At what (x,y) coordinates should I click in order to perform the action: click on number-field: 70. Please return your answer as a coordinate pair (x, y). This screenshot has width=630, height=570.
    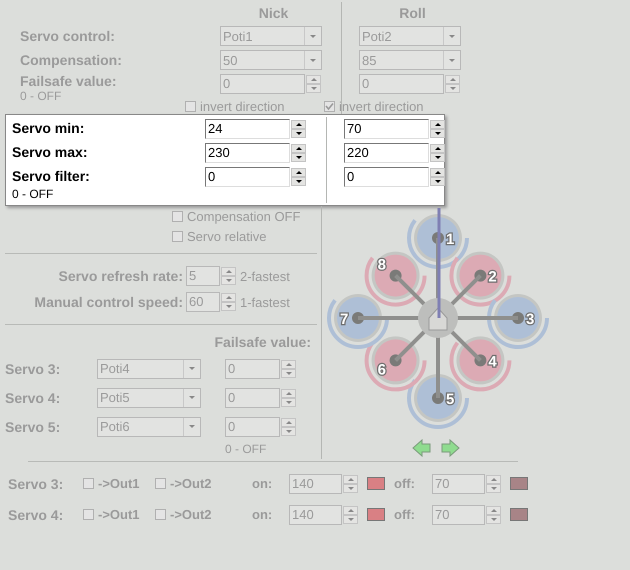
    Looking at the image, I should click on (386, 129).